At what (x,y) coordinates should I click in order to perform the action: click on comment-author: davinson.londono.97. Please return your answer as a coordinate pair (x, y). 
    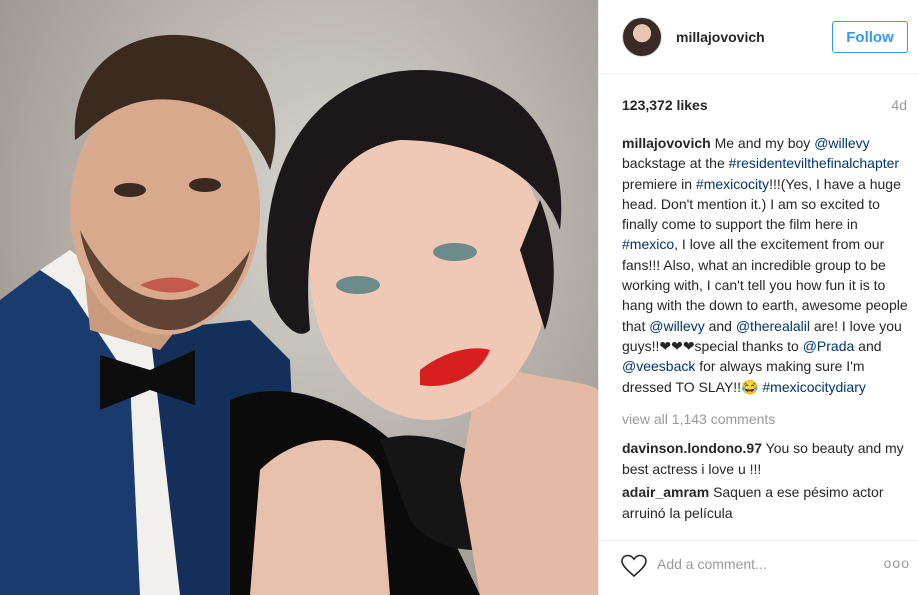
    Looking at the image, I should click on (692, 448).